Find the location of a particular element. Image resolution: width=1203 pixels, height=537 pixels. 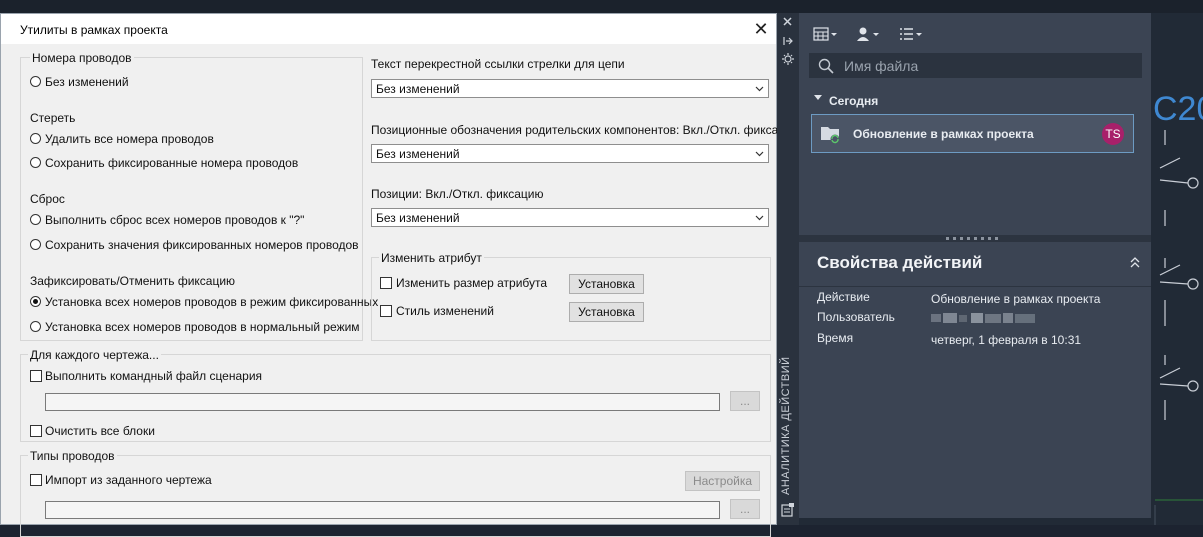

svg-text: C20 is located at coordinates (1178, 109).